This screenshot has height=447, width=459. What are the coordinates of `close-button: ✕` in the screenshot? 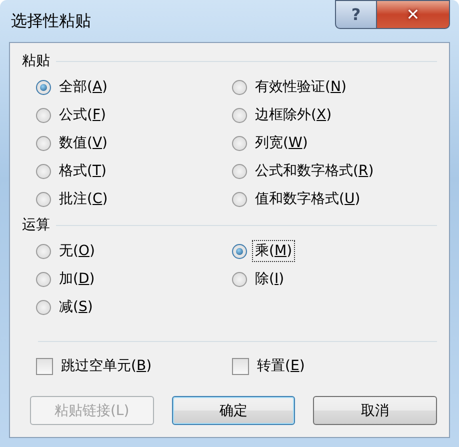 It's located at (413, 14).